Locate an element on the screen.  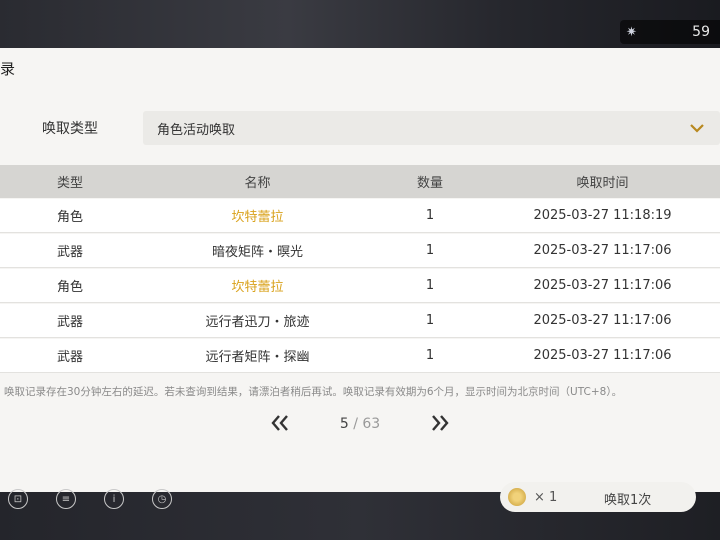
summon-count: × 1 is located at coordinates (546, 497).